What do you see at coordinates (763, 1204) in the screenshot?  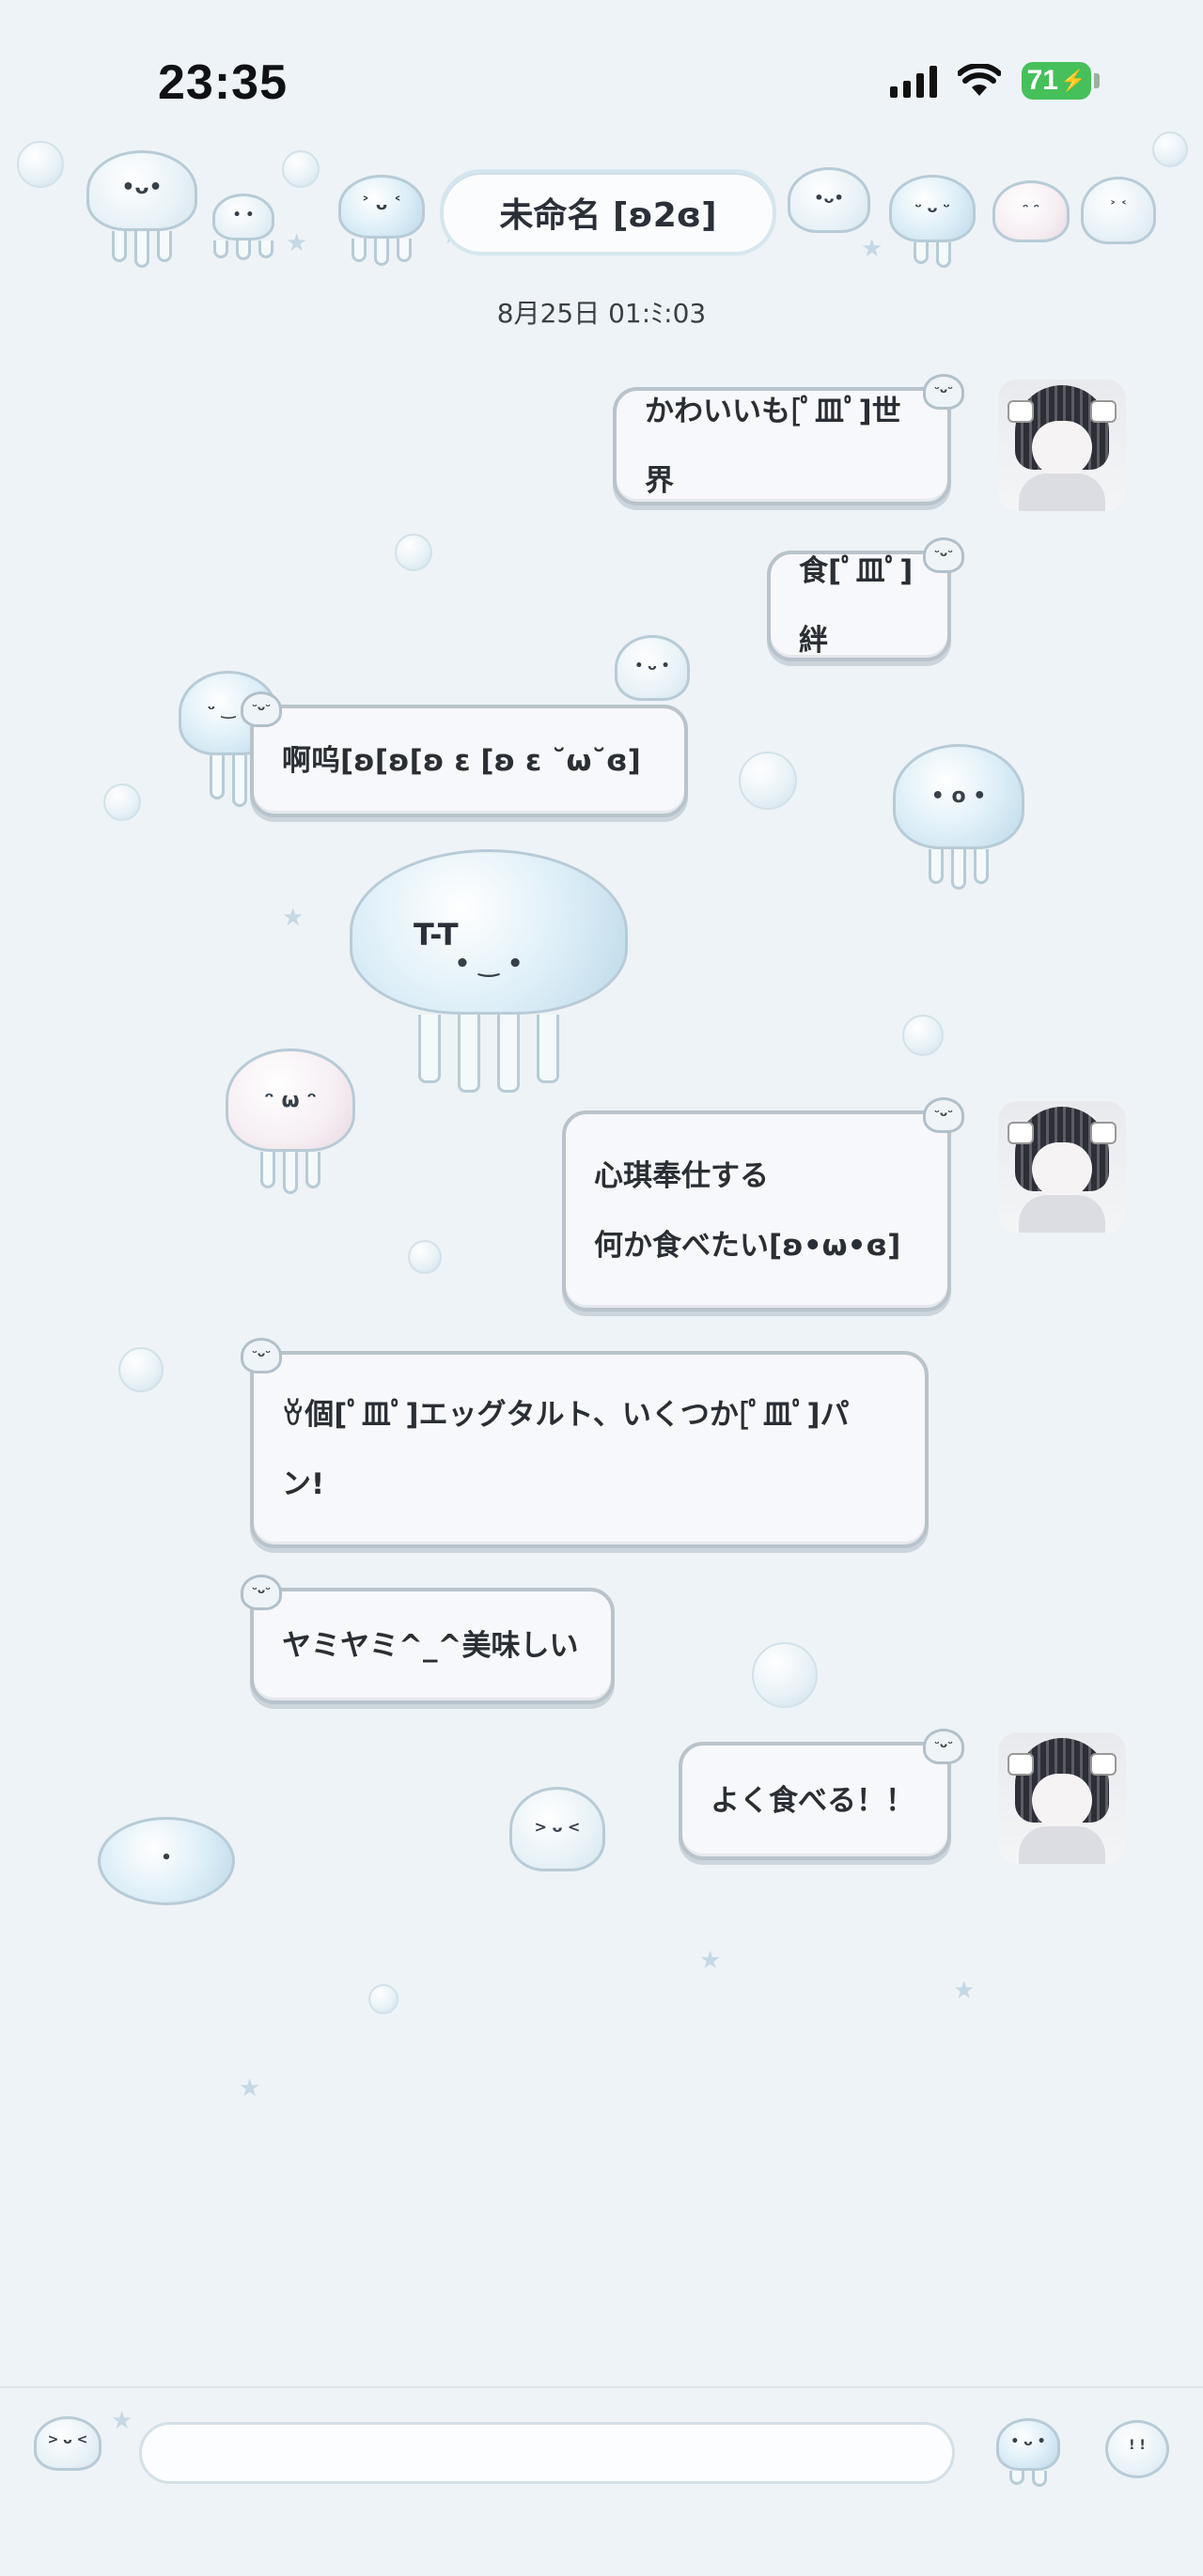 I see `chat-message-outgoing: ᵕᴗᵕ 心琪奉仕する 何か食べたい[ʚ•ω•ɞ]` at bounding box center [763, 1204].